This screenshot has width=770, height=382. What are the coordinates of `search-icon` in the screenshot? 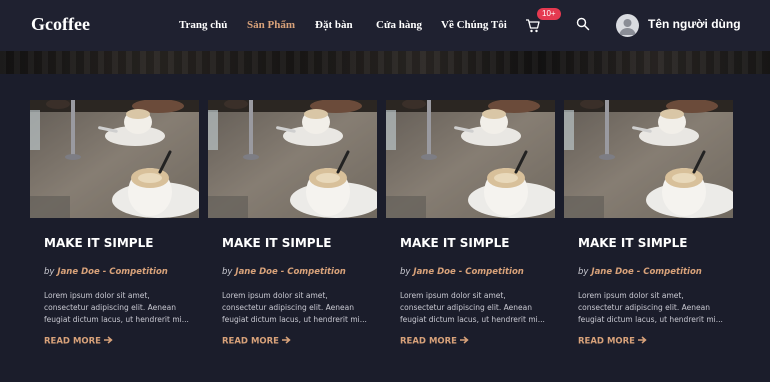 It's located at (583, 24).